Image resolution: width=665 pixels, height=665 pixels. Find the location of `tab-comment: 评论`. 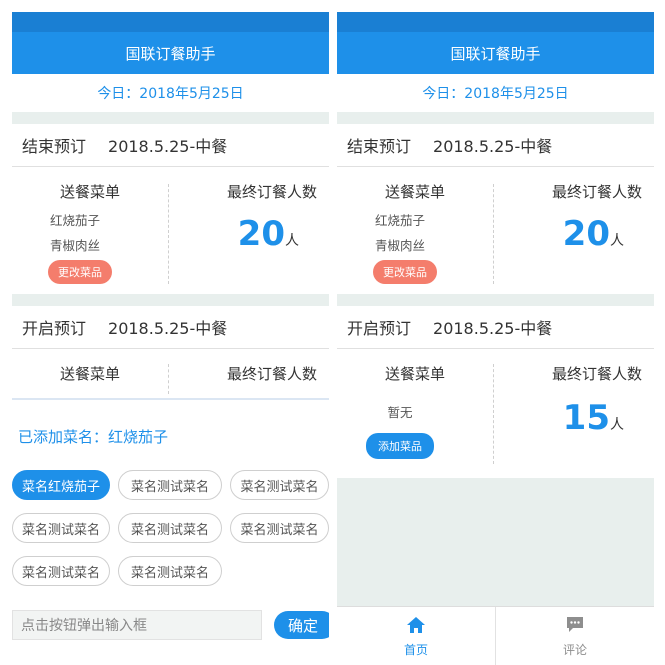

tab-comment: 评论 is located at coordinates (575, 636).